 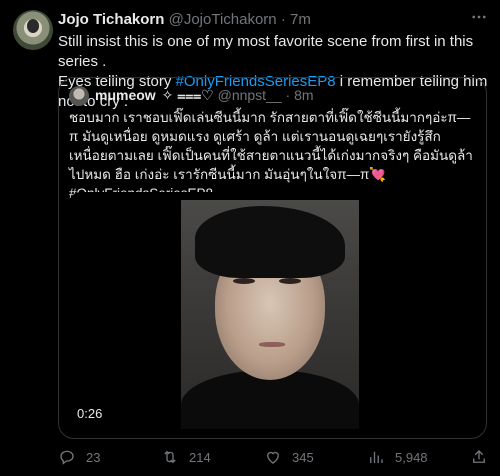 I want to click on views-icon, so click(x=376, y=457).